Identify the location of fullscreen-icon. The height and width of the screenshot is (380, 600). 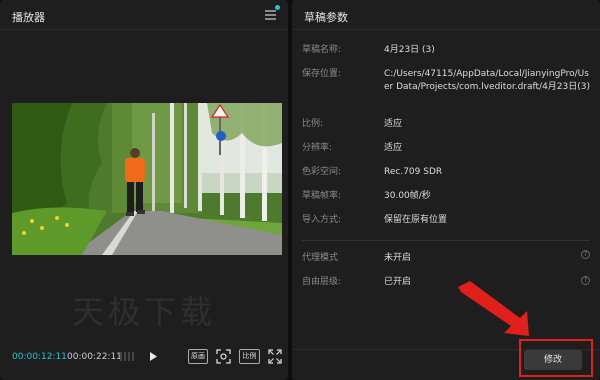
(275, 356).